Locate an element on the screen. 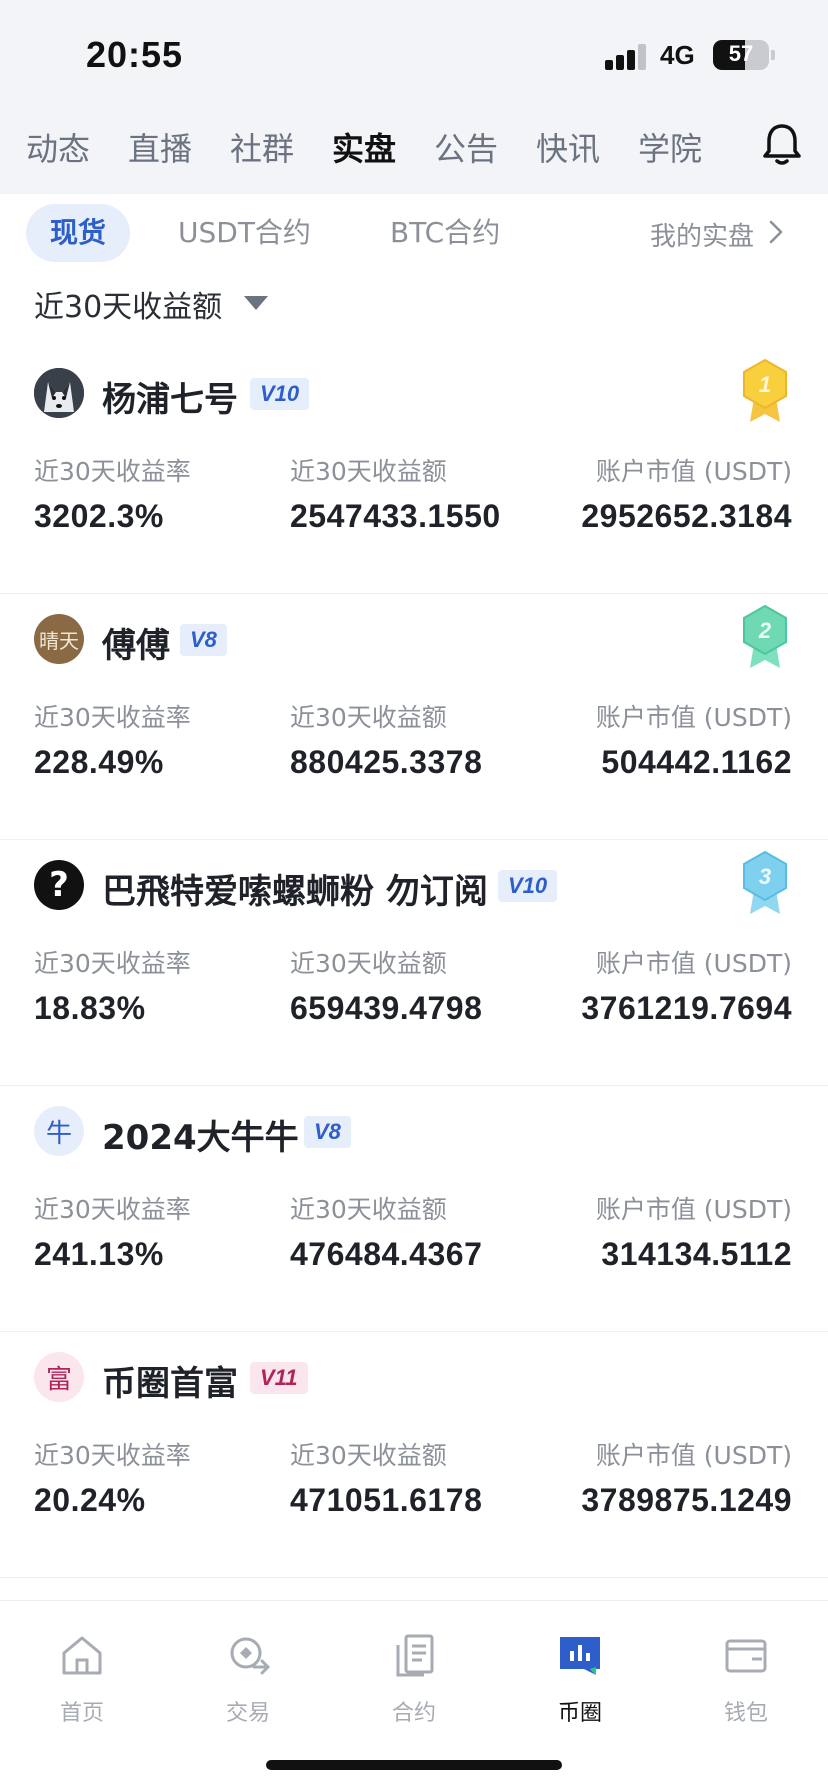  gold-medal-icon: 1 is located at coordinates (765, 390).